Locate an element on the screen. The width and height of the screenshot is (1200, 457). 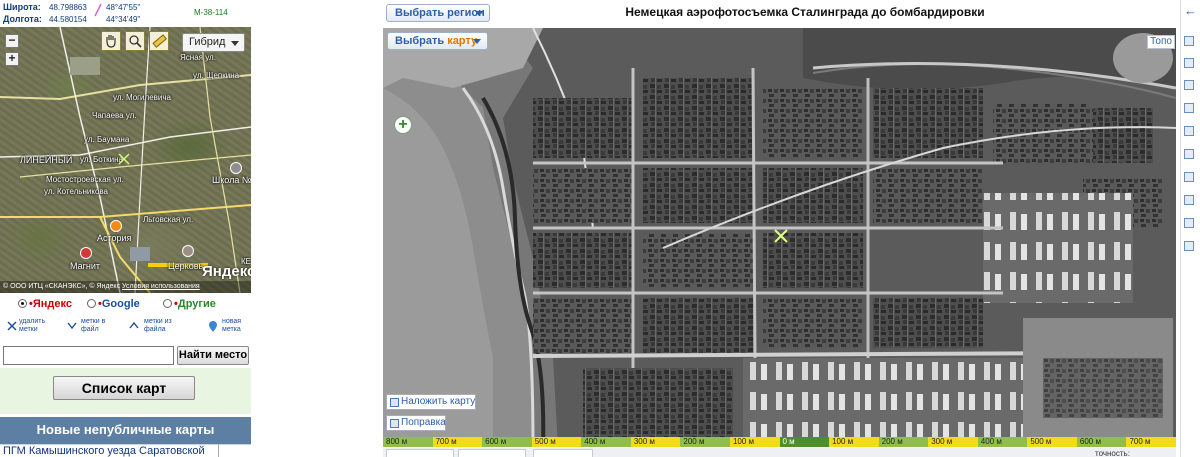
overlay-map-button: Наложить карту is located at coordinates (431, 402).